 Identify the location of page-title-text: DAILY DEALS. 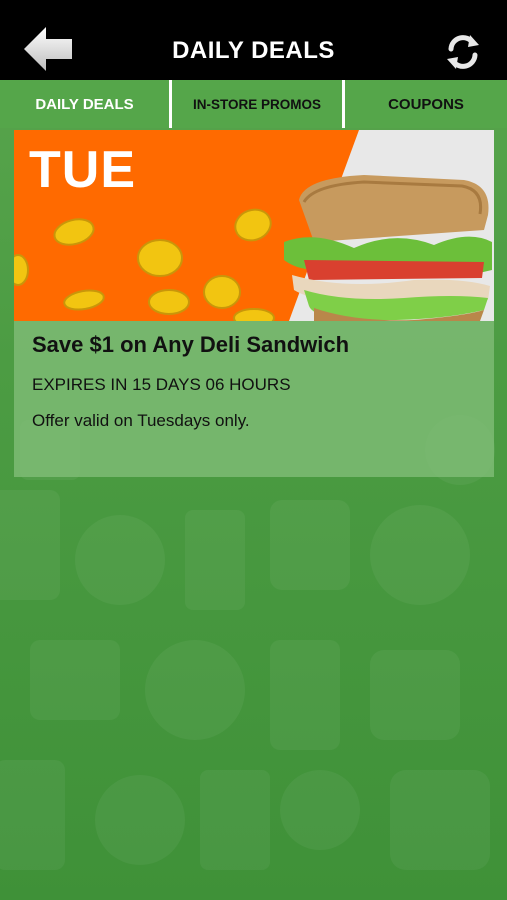
(253, 50).